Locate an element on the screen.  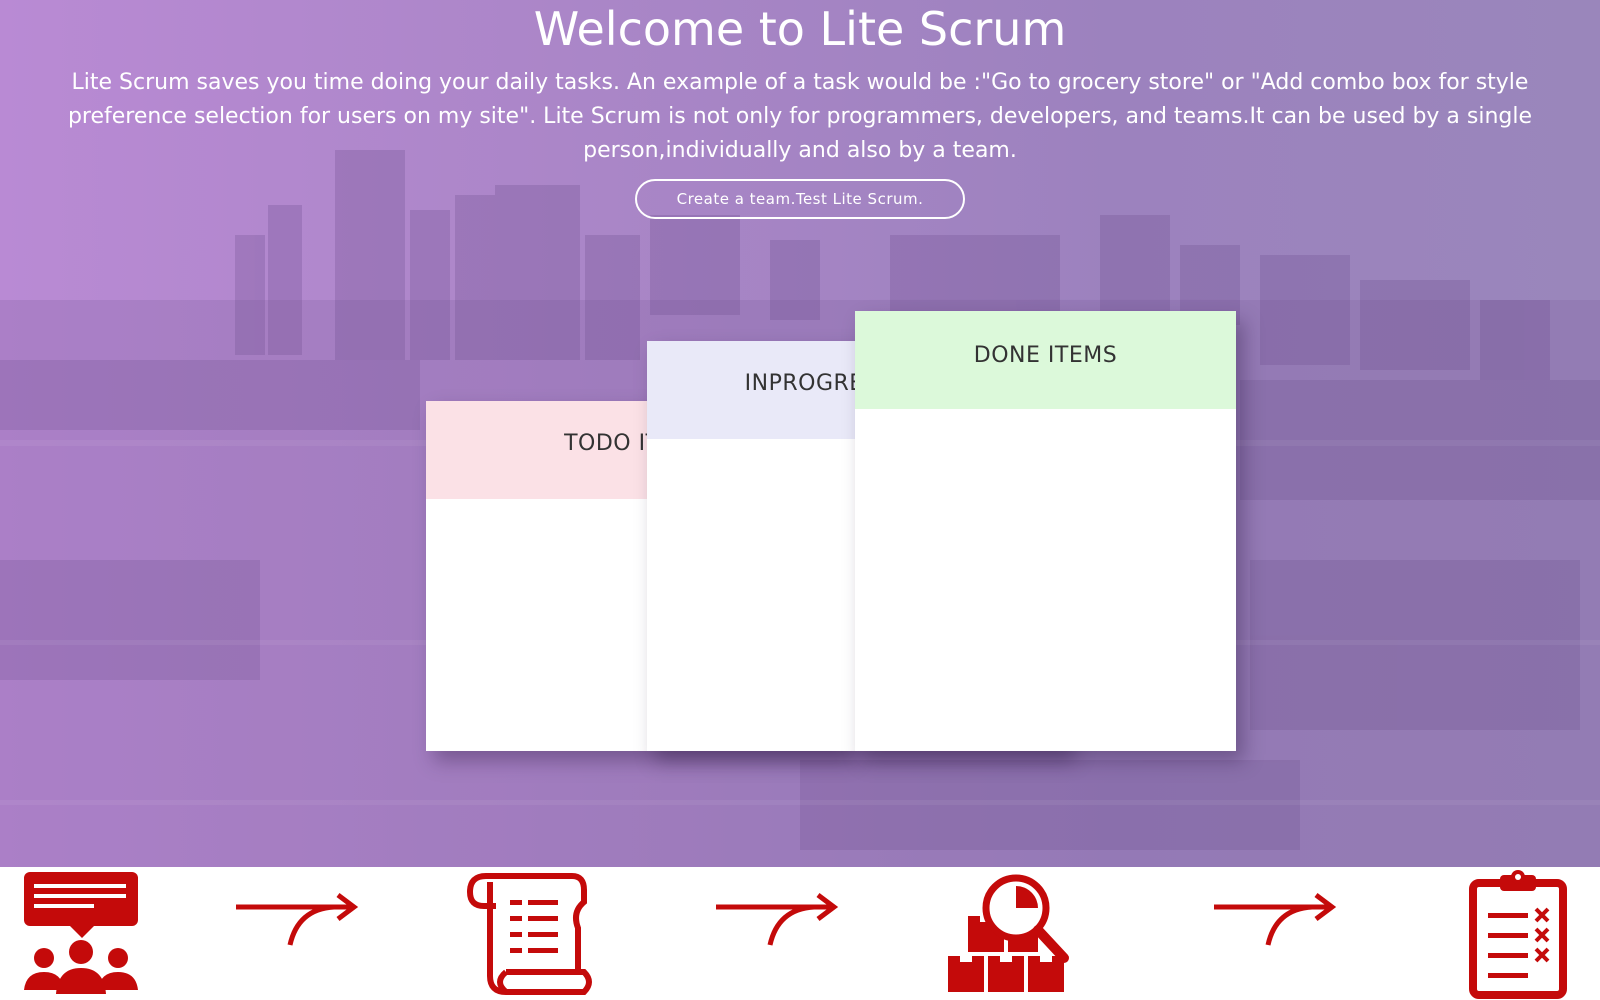
sprint-review-boxes-magnifier-icon is located at coordinates (1008, 933).